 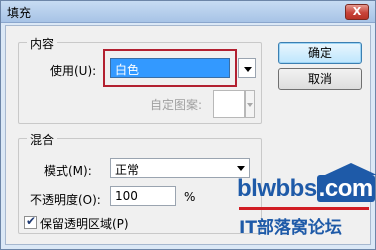 I want to click on custom-pattern-dropdown, so click(x=250, y=104).